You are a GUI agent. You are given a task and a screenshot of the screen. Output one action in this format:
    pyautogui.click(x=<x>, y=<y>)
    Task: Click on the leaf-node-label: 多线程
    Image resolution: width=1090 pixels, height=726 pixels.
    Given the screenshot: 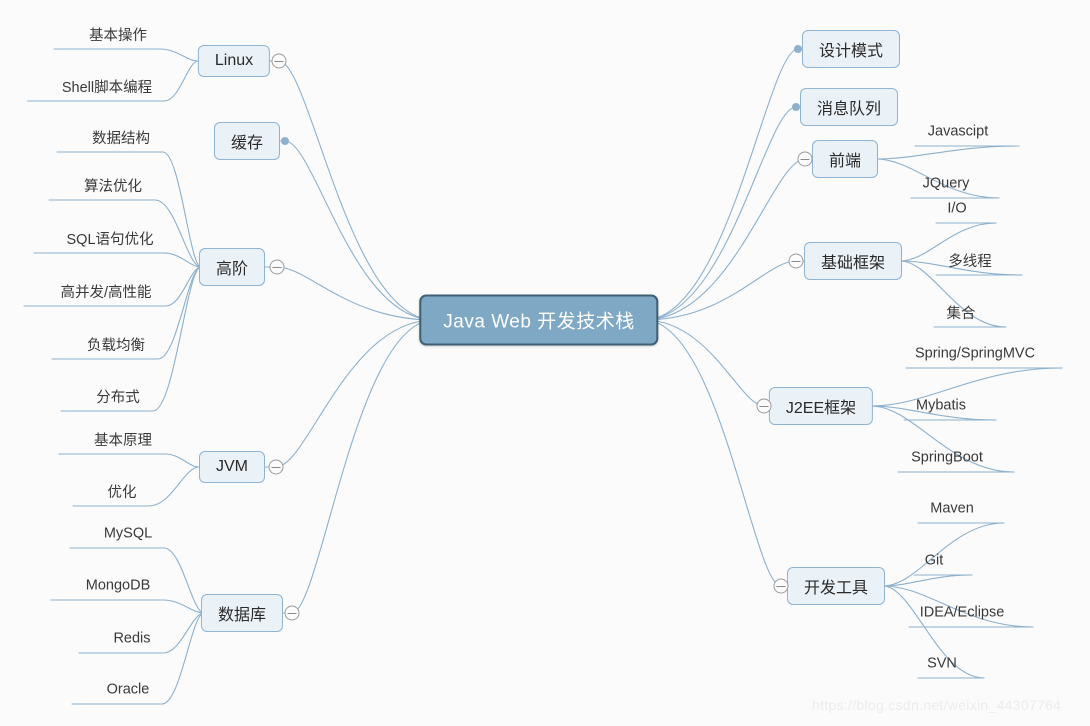 What is the action you would take?
    pyautogui.click(x=970, y=262)
    